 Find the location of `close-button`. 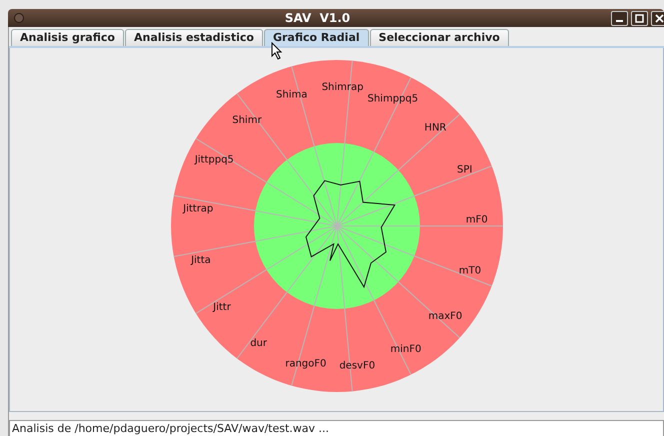

close-button is located at coordinates (657, 18).